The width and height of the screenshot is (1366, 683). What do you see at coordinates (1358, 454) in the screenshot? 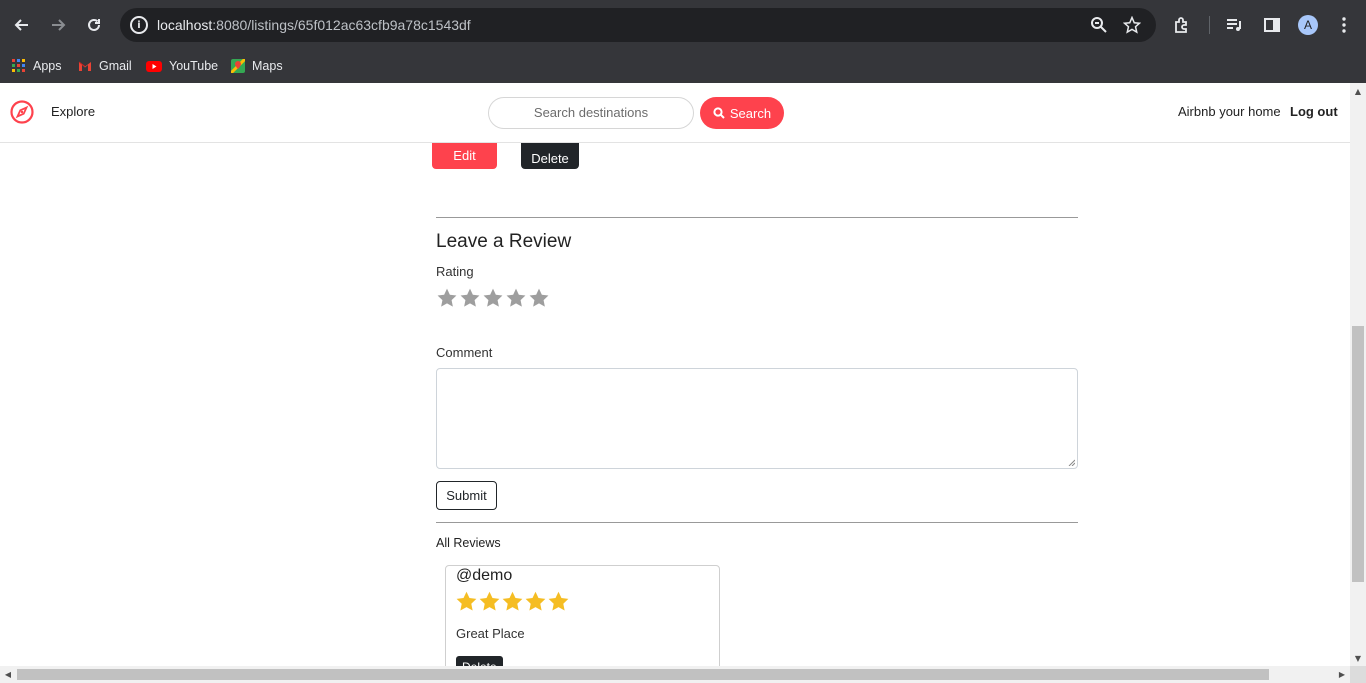
I see `vertical-scroll-thumb` at bounding box center [1358, 454].